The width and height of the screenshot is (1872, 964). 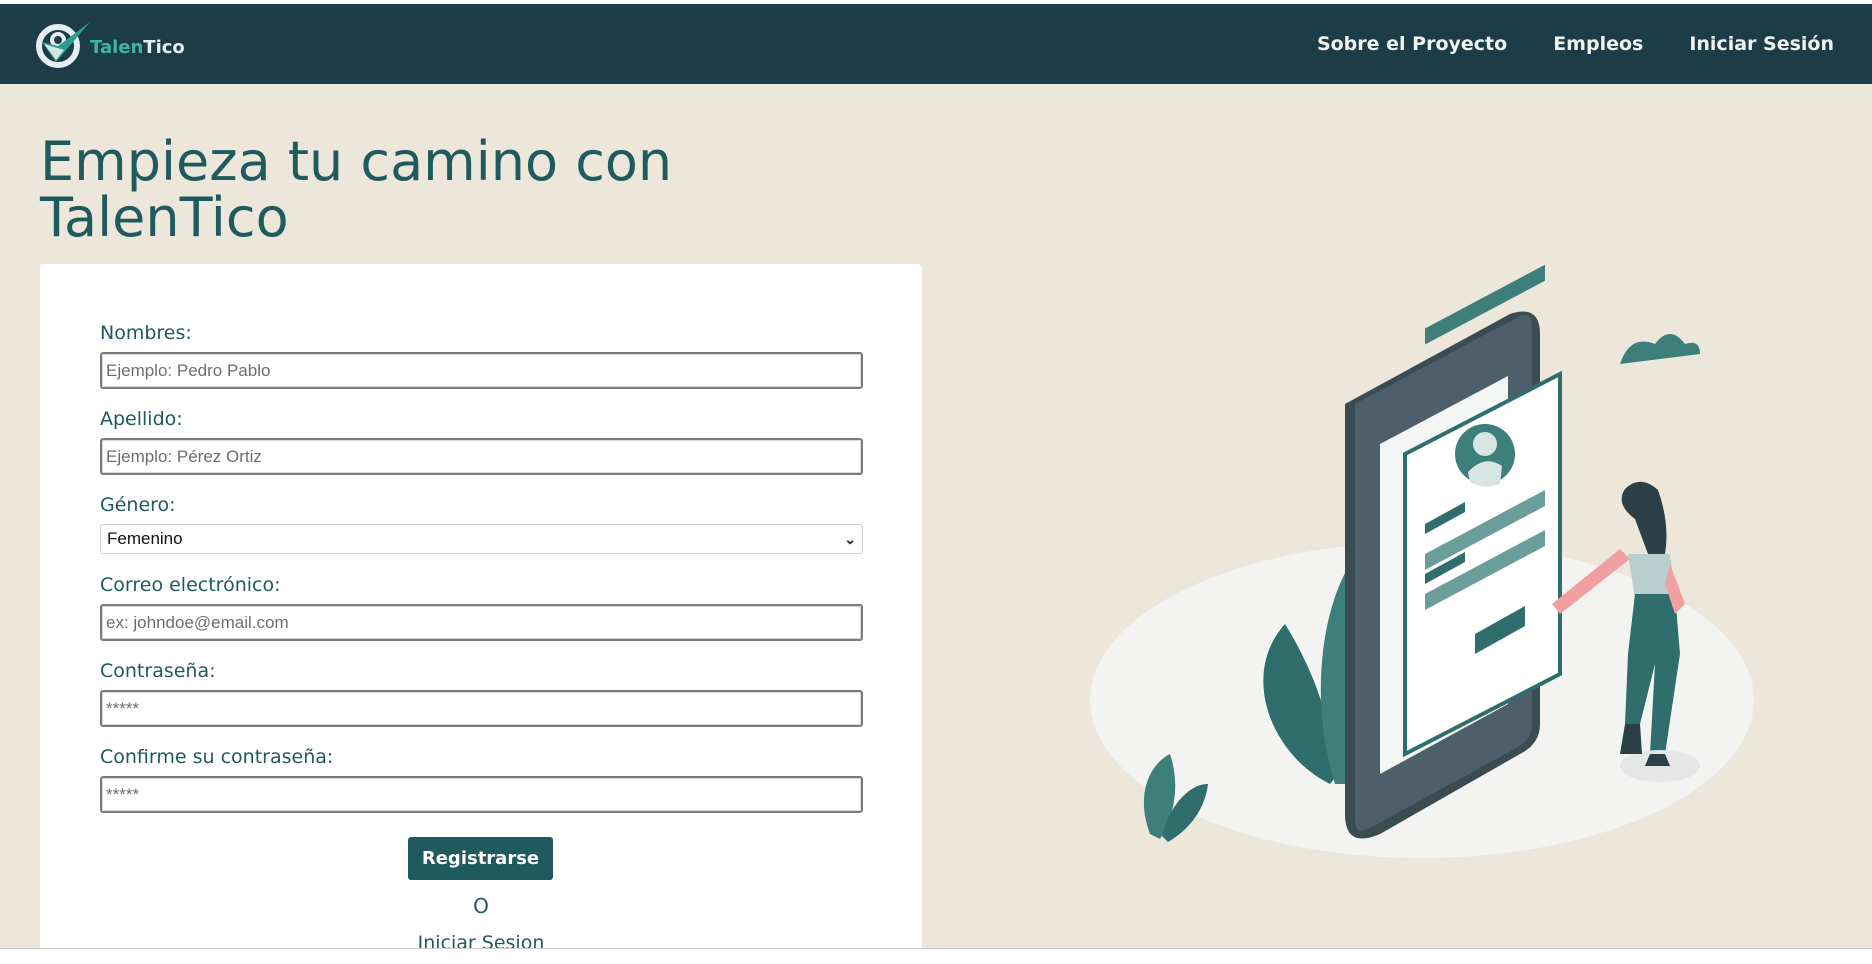 What do you see at coordinates (356, 189) in the screenshot?
I see `page-title: Empieza tu camino con TalenTico` at bounding box center [356, 189].